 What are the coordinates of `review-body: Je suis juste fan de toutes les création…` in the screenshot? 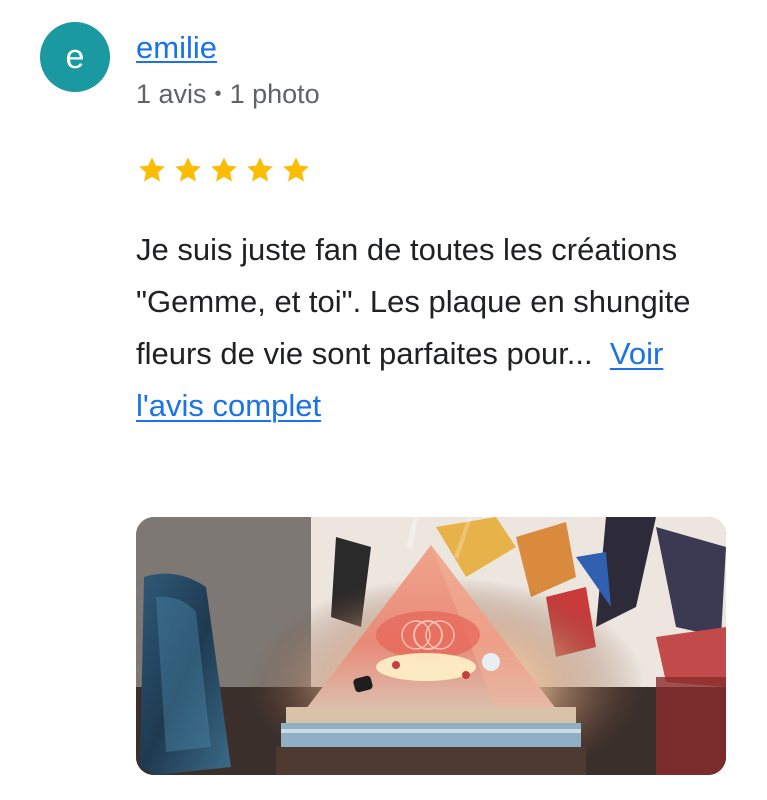 It's located at (413, 301).